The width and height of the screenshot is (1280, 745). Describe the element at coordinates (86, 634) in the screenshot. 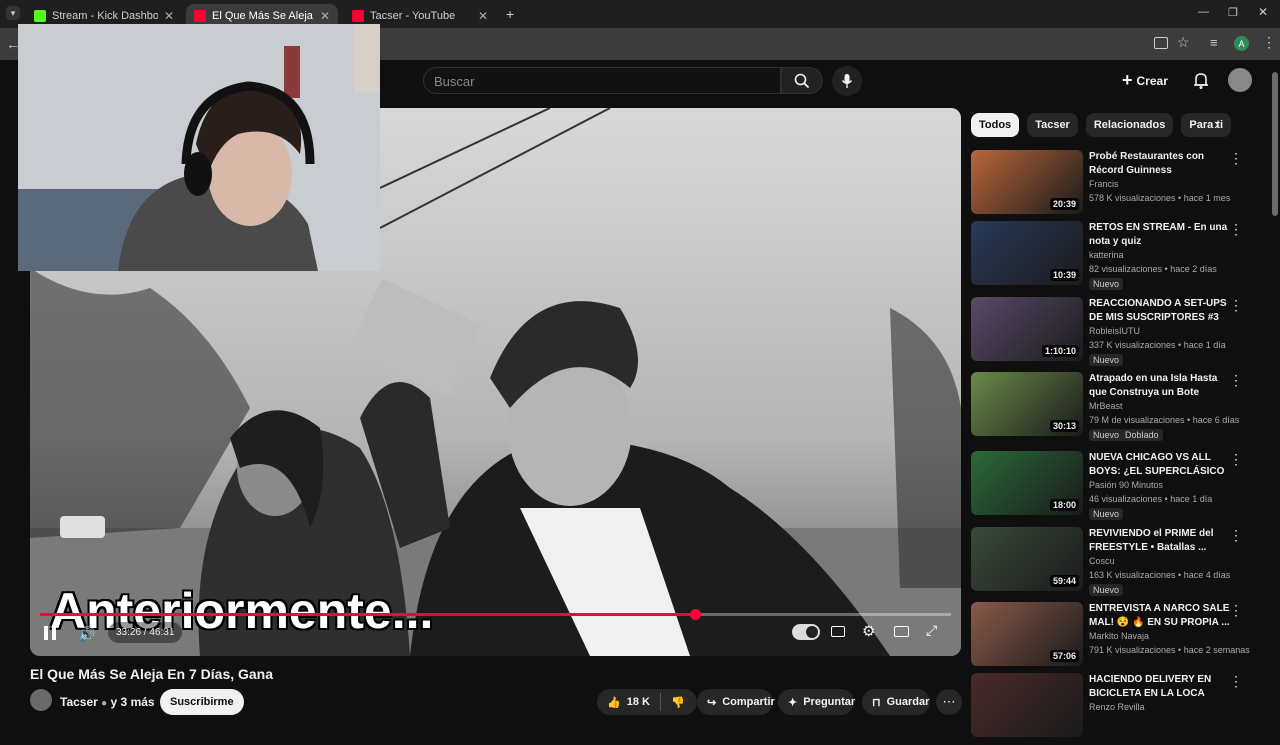

I see `volume-button: 🔊` at that location.